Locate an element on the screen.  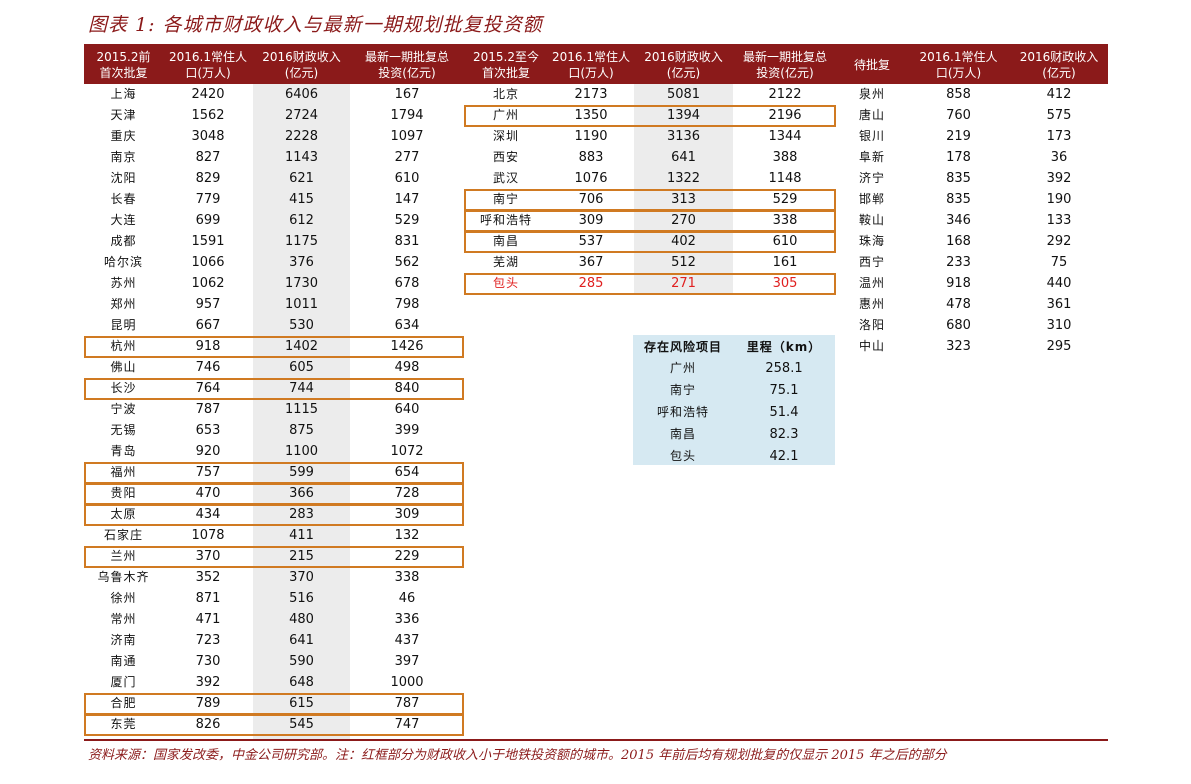
header-cell-5: 2016.1常住人 口(万人) is located at coordinates (591, 65).